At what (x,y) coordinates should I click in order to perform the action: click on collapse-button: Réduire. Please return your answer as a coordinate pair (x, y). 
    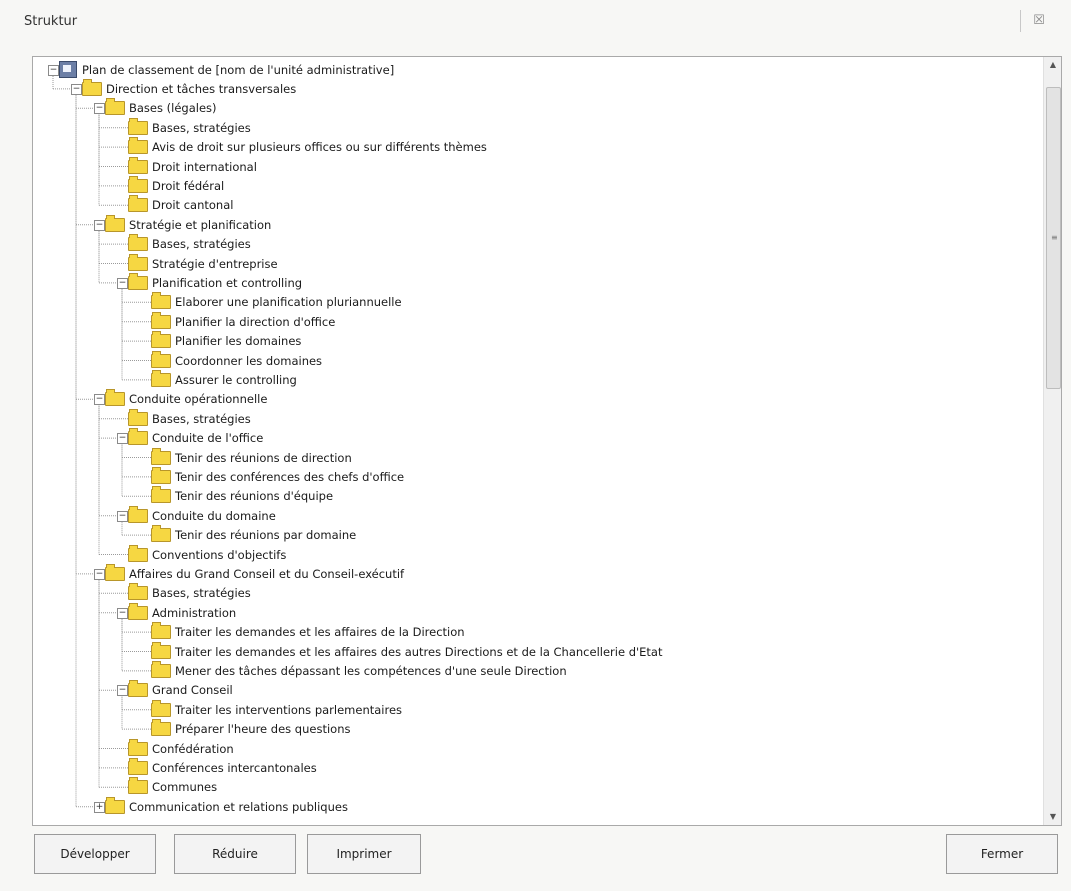
    Looking at the image, I should click on (235, 854).